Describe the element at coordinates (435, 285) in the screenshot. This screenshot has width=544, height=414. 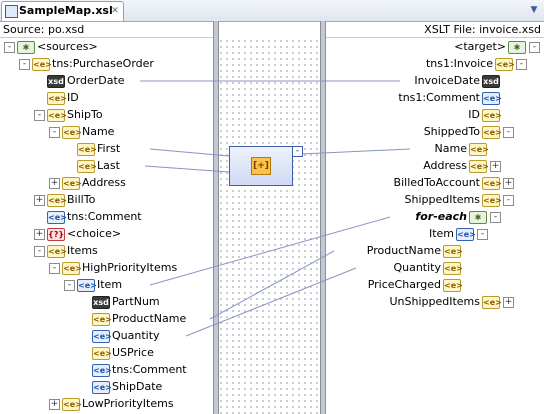
I see `target-tree-row: <e> PriceCharged` at that location.